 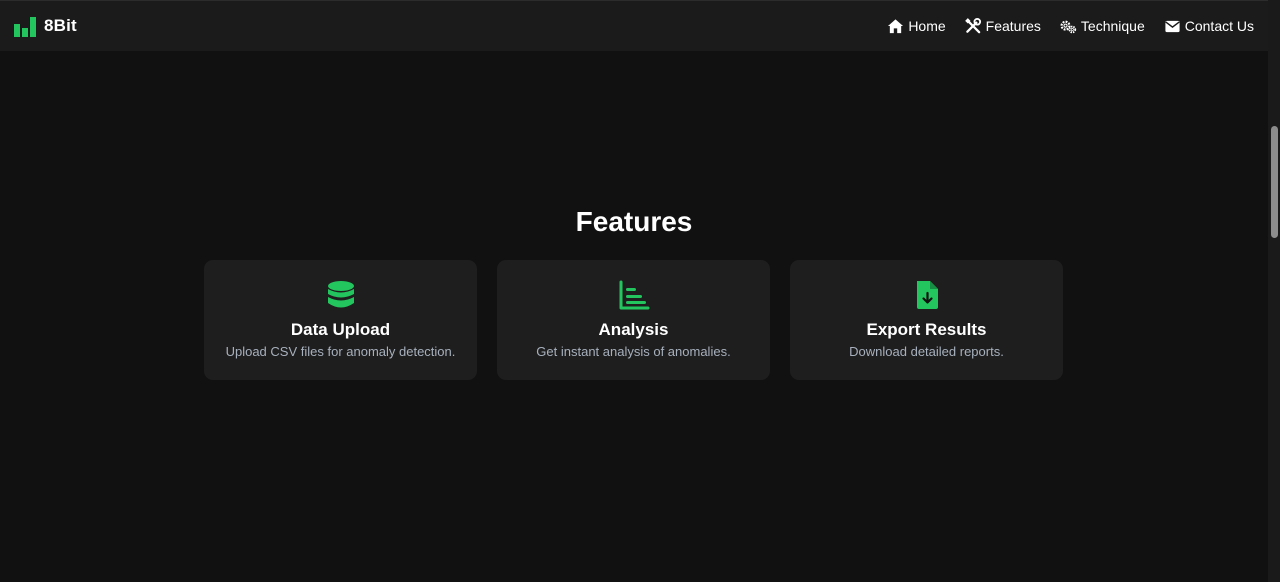 I want to click on tools-icon, so click(x=972, y=25).